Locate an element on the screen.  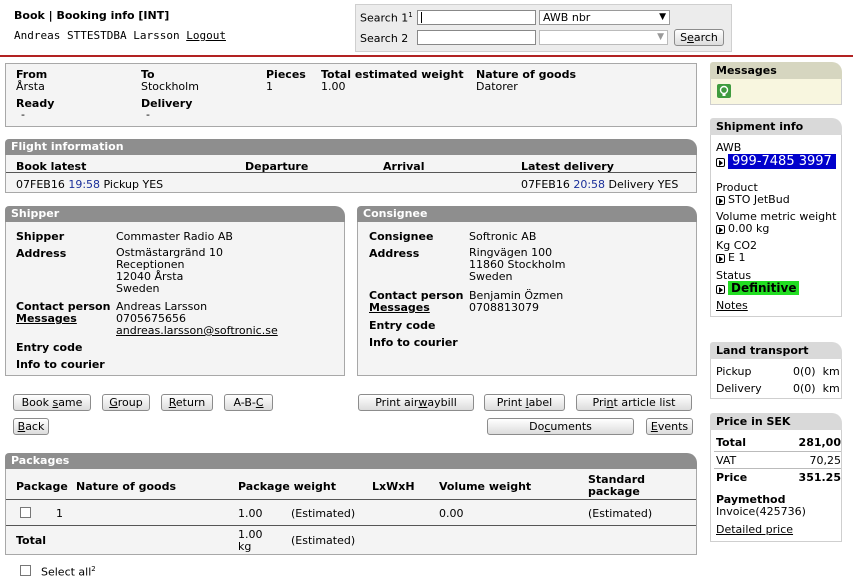
price-total-label: Total is located at coordinates (731, 442).